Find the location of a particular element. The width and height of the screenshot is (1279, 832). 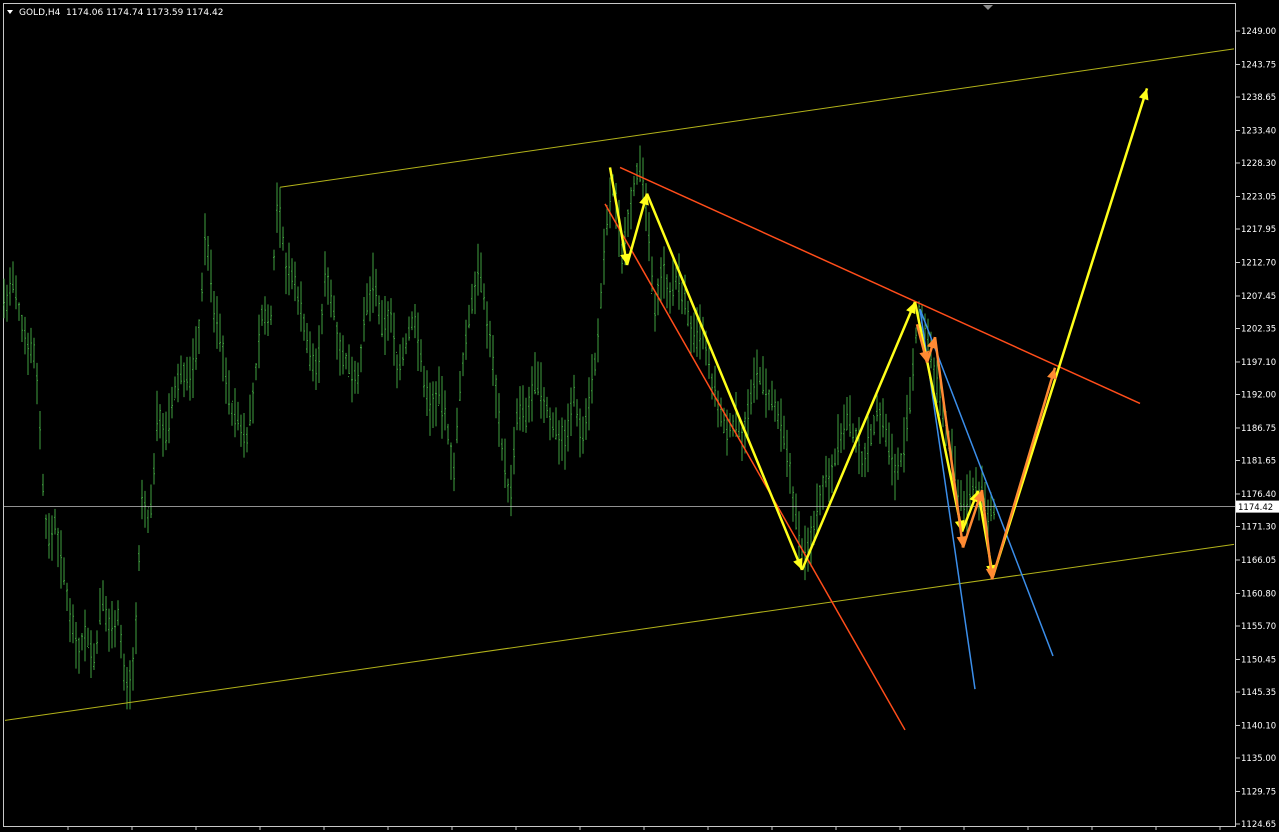

price-tick-label: 1243.75 is located at coordinates (1258, 65).